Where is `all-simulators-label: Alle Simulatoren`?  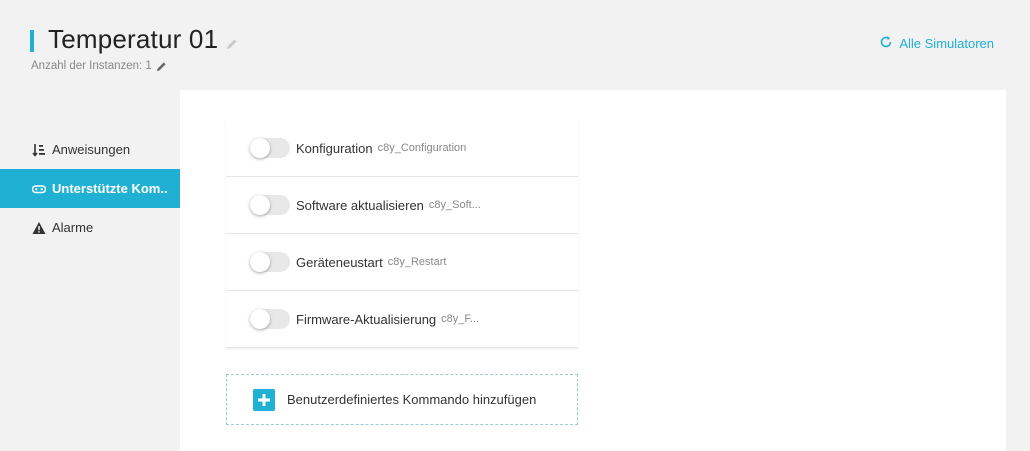 all-simulators-label: Alle Simulatoren is located at coordinates (946, 43).